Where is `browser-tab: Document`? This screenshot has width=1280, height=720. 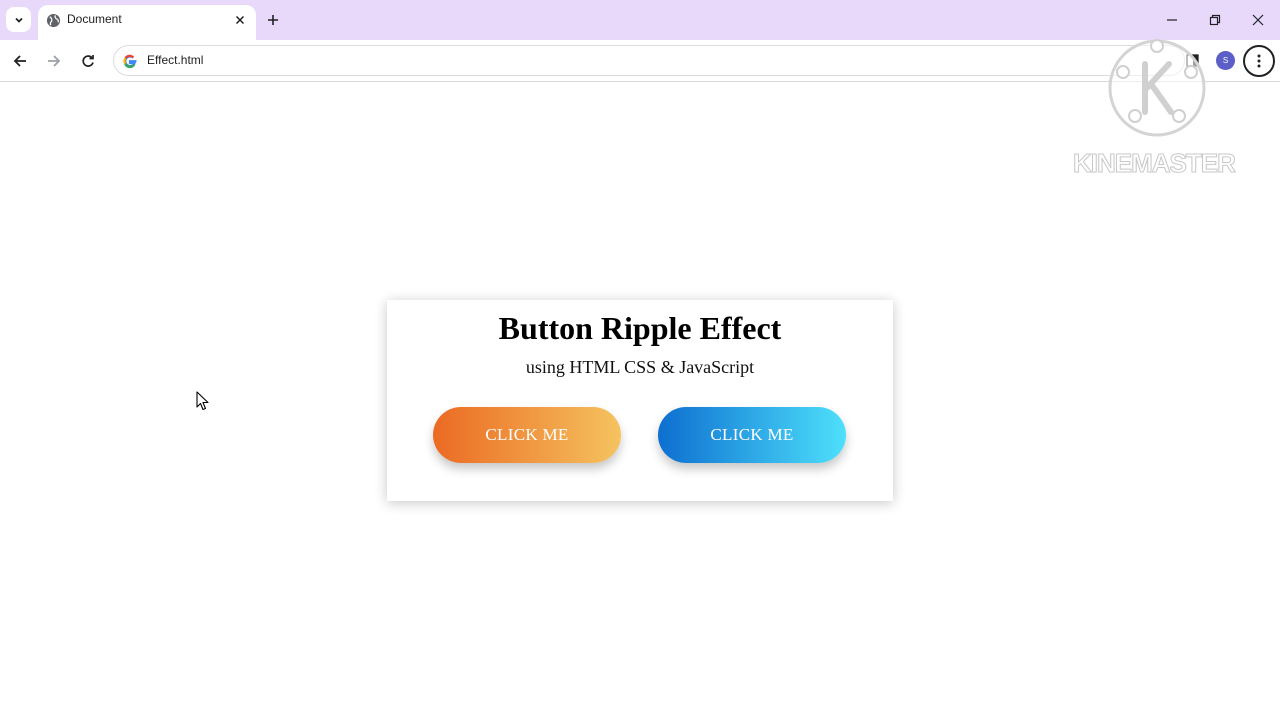
browser-tab: Document is located at coordinates (147, 22).